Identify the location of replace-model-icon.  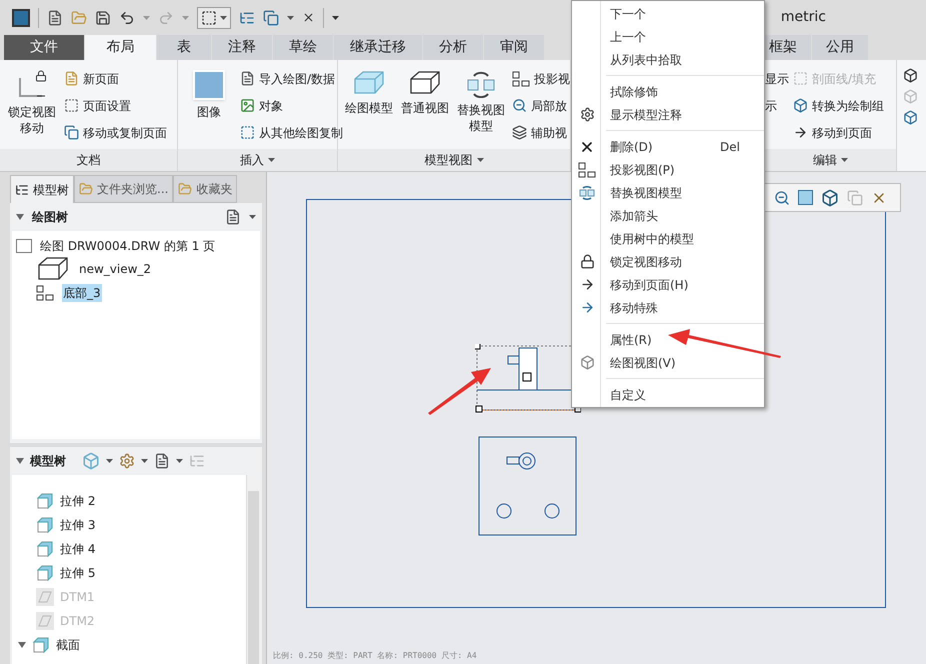
(587, 192).